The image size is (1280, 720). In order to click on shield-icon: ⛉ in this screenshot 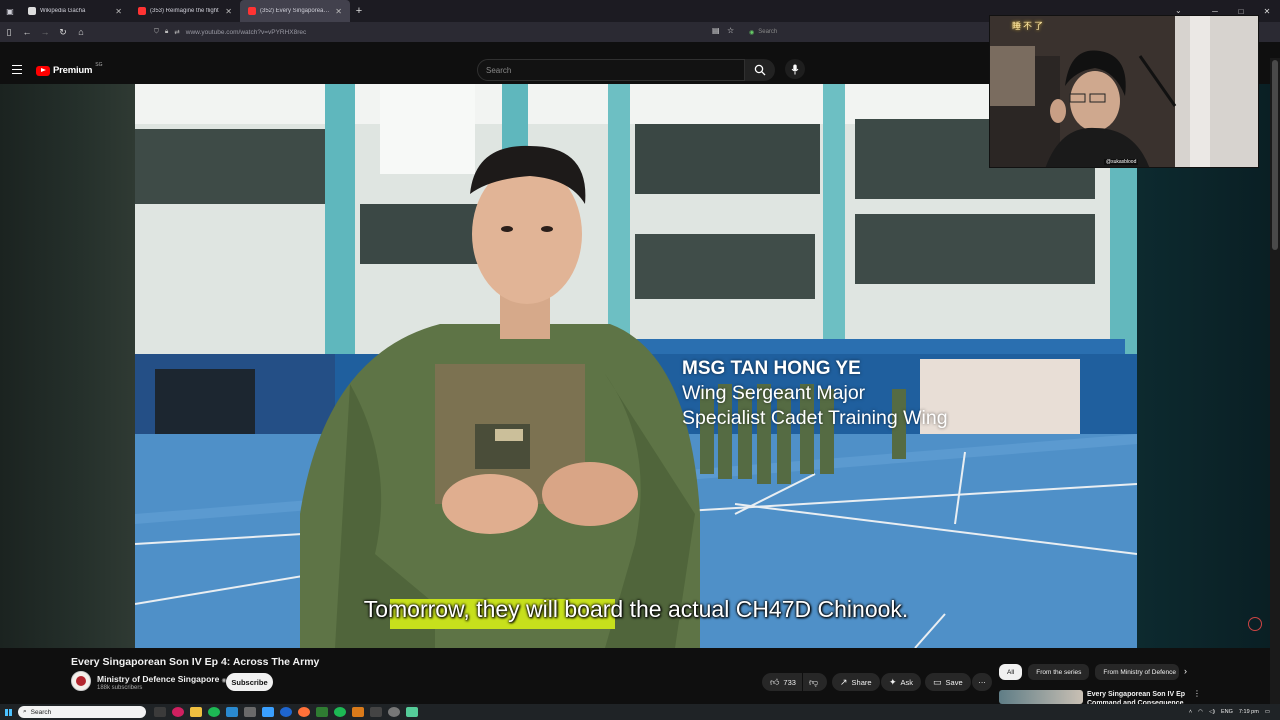, I will do `click(156, 31)`.